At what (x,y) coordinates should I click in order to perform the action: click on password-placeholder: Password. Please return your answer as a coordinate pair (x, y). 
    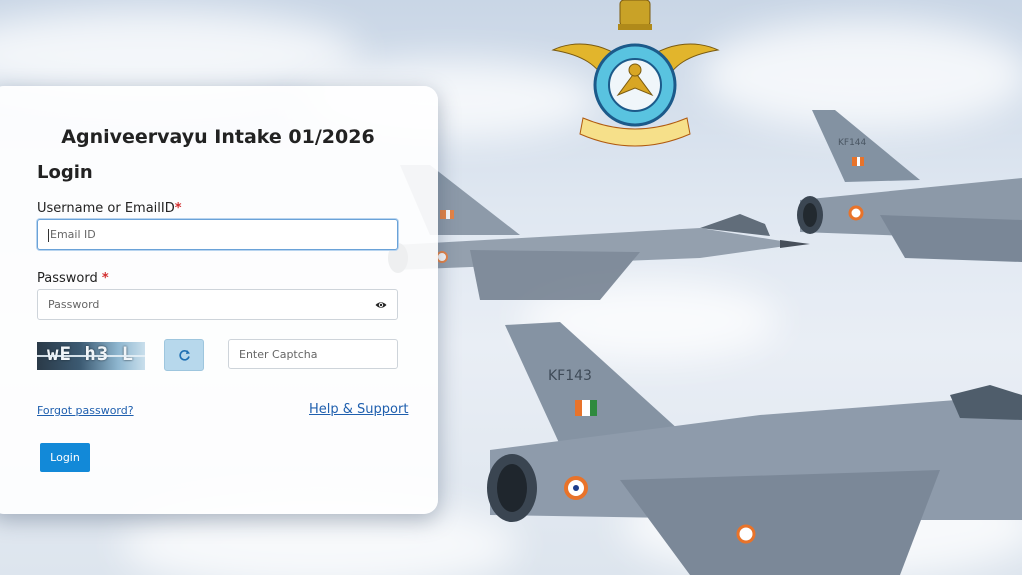
    Looking at the image, I should click on (74, 304).